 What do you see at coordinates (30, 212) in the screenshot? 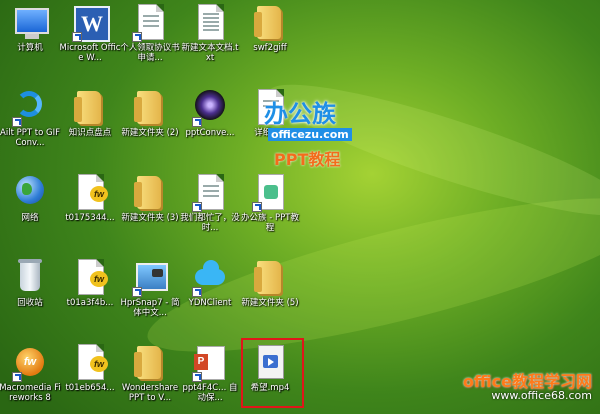
I see `desktop-icon-network: 网络` at bounding box center [30, 212].